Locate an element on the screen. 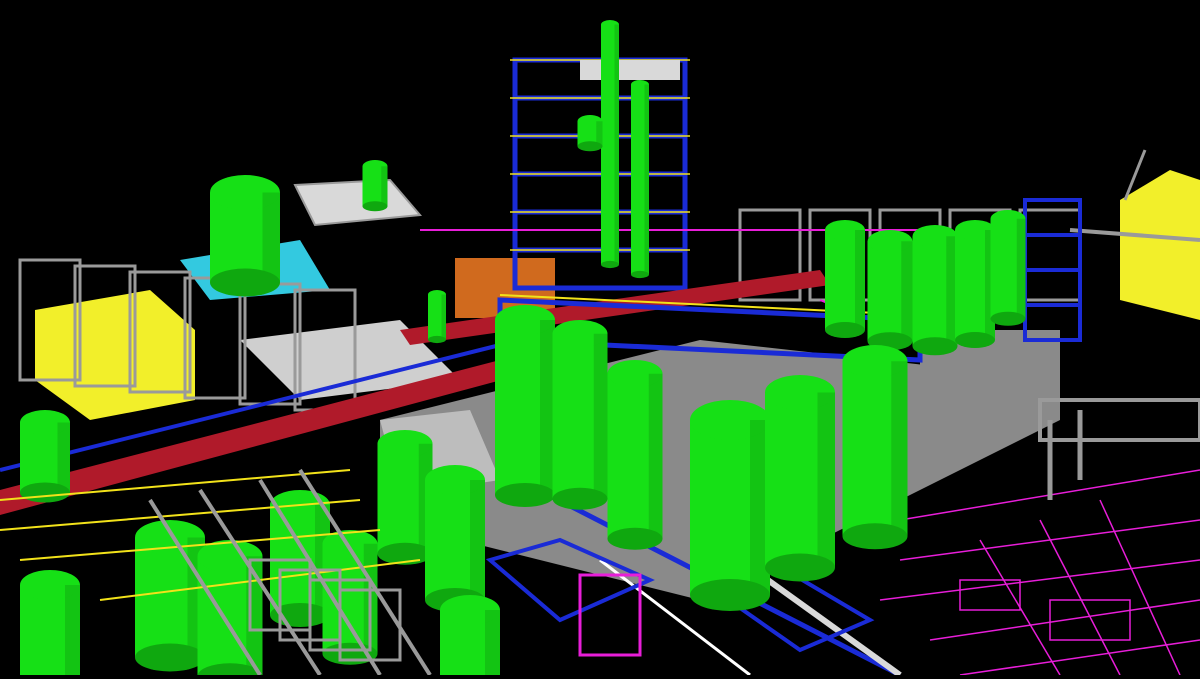  east-tower-level is located at coordinates (1052, 252).